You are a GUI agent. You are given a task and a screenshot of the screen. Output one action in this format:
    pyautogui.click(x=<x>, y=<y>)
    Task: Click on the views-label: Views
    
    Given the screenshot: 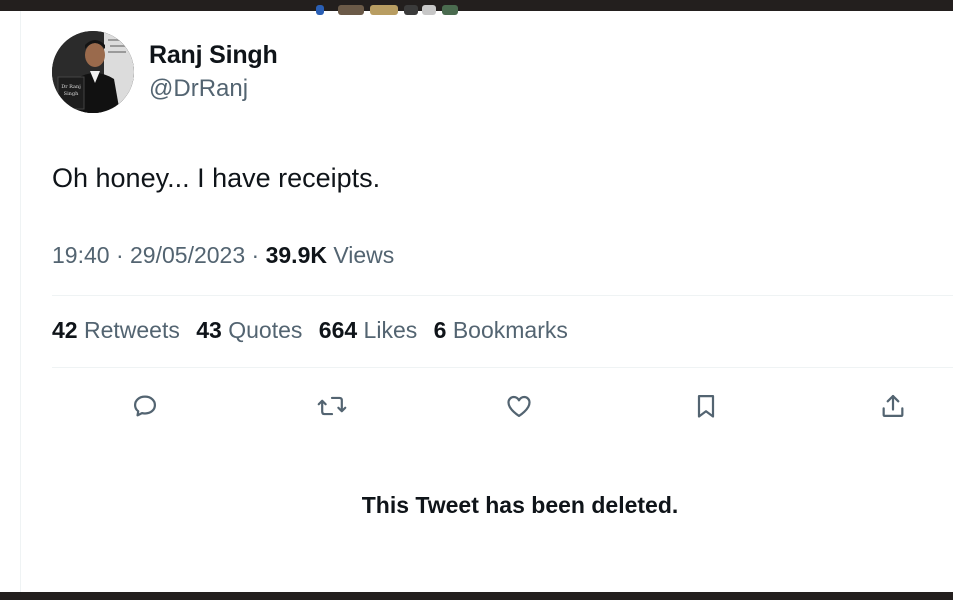 What is the action you would take?
    pyautogui.click(x=364, y=255)
    